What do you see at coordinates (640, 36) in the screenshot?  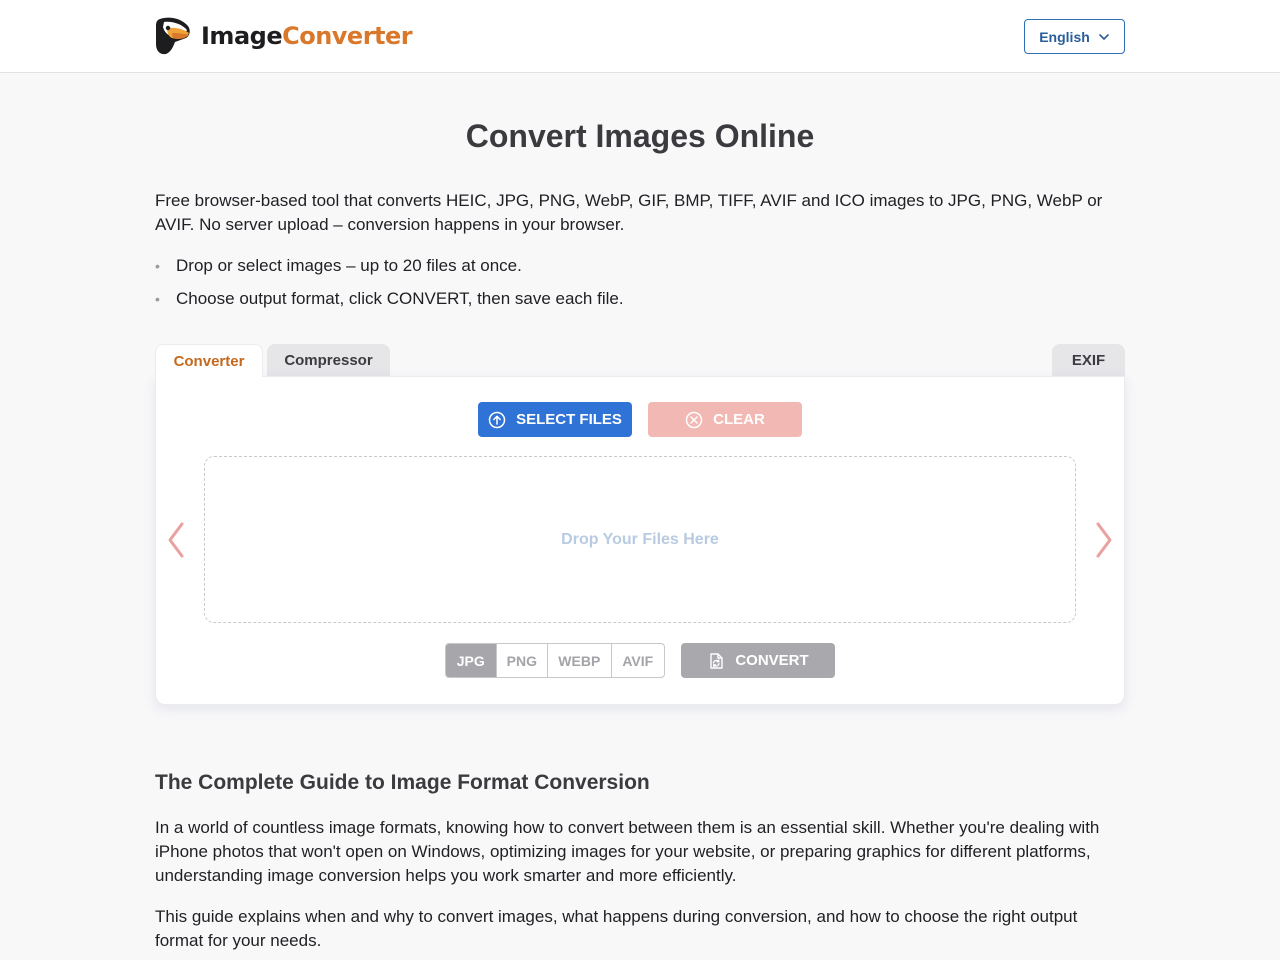 I see `site-header: ImageConverter English` at bounding box center [640, 36].